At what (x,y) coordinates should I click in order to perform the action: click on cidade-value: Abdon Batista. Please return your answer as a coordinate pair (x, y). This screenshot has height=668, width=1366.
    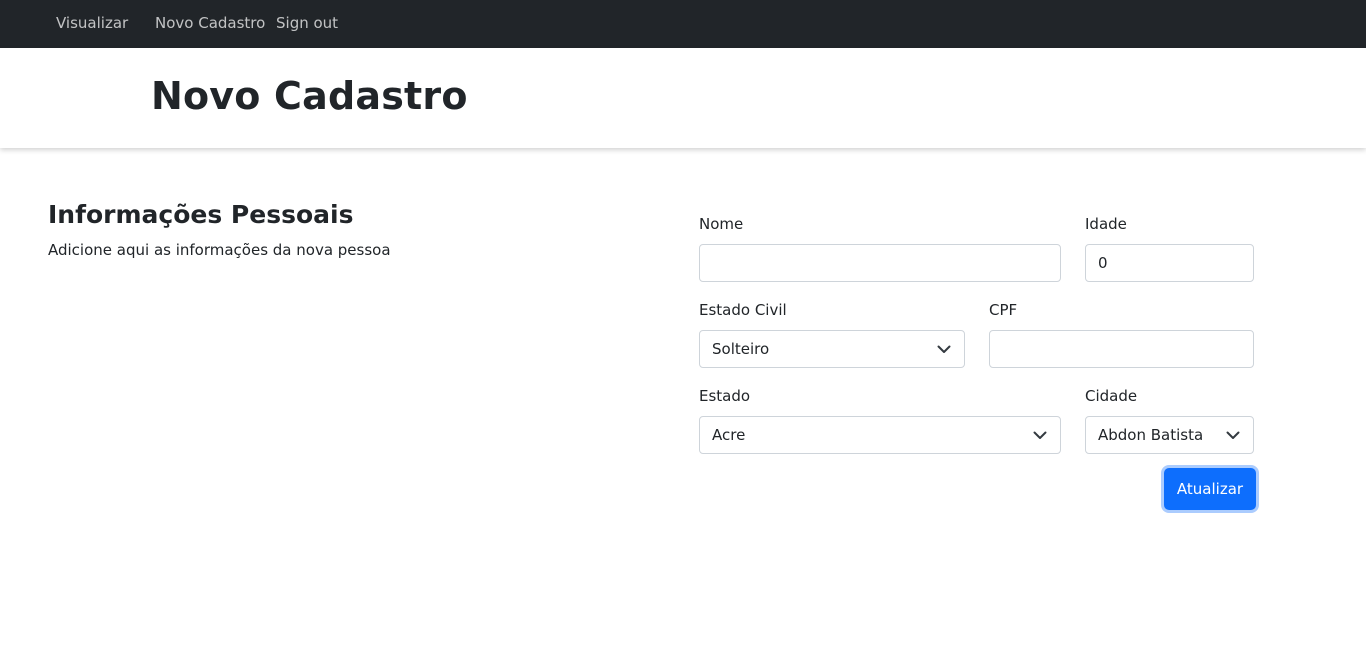
    Looking at the image, I should click on (1151, 435).